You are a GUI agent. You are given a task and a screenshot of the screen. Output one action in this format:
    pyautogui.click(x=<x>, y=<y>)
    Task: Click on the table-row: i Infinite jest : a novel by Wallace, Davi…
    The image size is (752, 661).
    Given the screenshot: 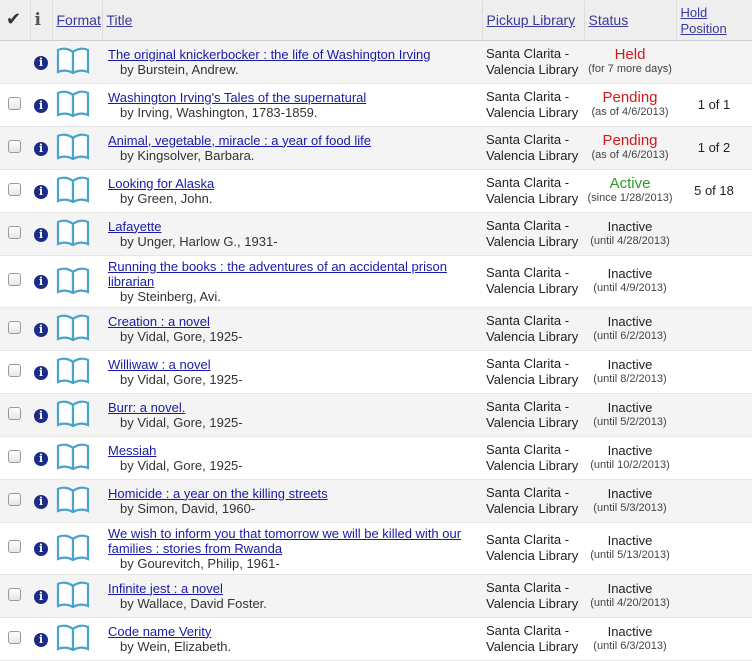 What is the action you would take?
    pyautogui.click(x=376, y=596)
    